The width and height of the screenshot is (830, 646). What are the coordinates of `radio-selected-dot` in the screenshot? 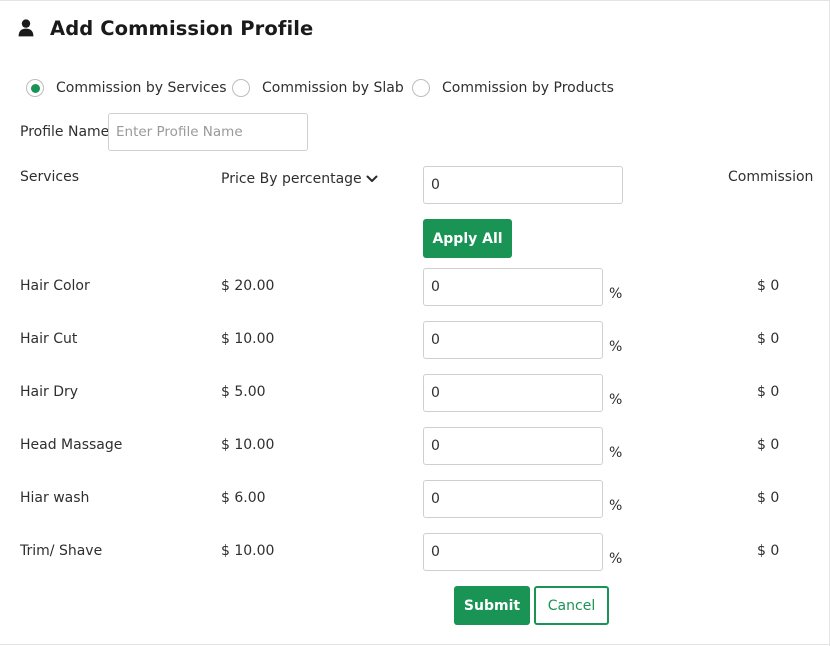 It's located at (35, 88).